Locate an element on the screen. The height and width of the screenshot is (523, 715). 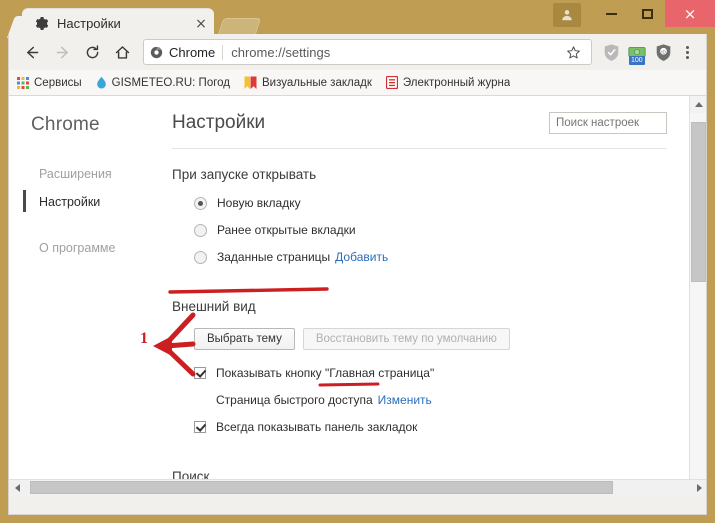
reload-icon is located at coordinates (92, 51).